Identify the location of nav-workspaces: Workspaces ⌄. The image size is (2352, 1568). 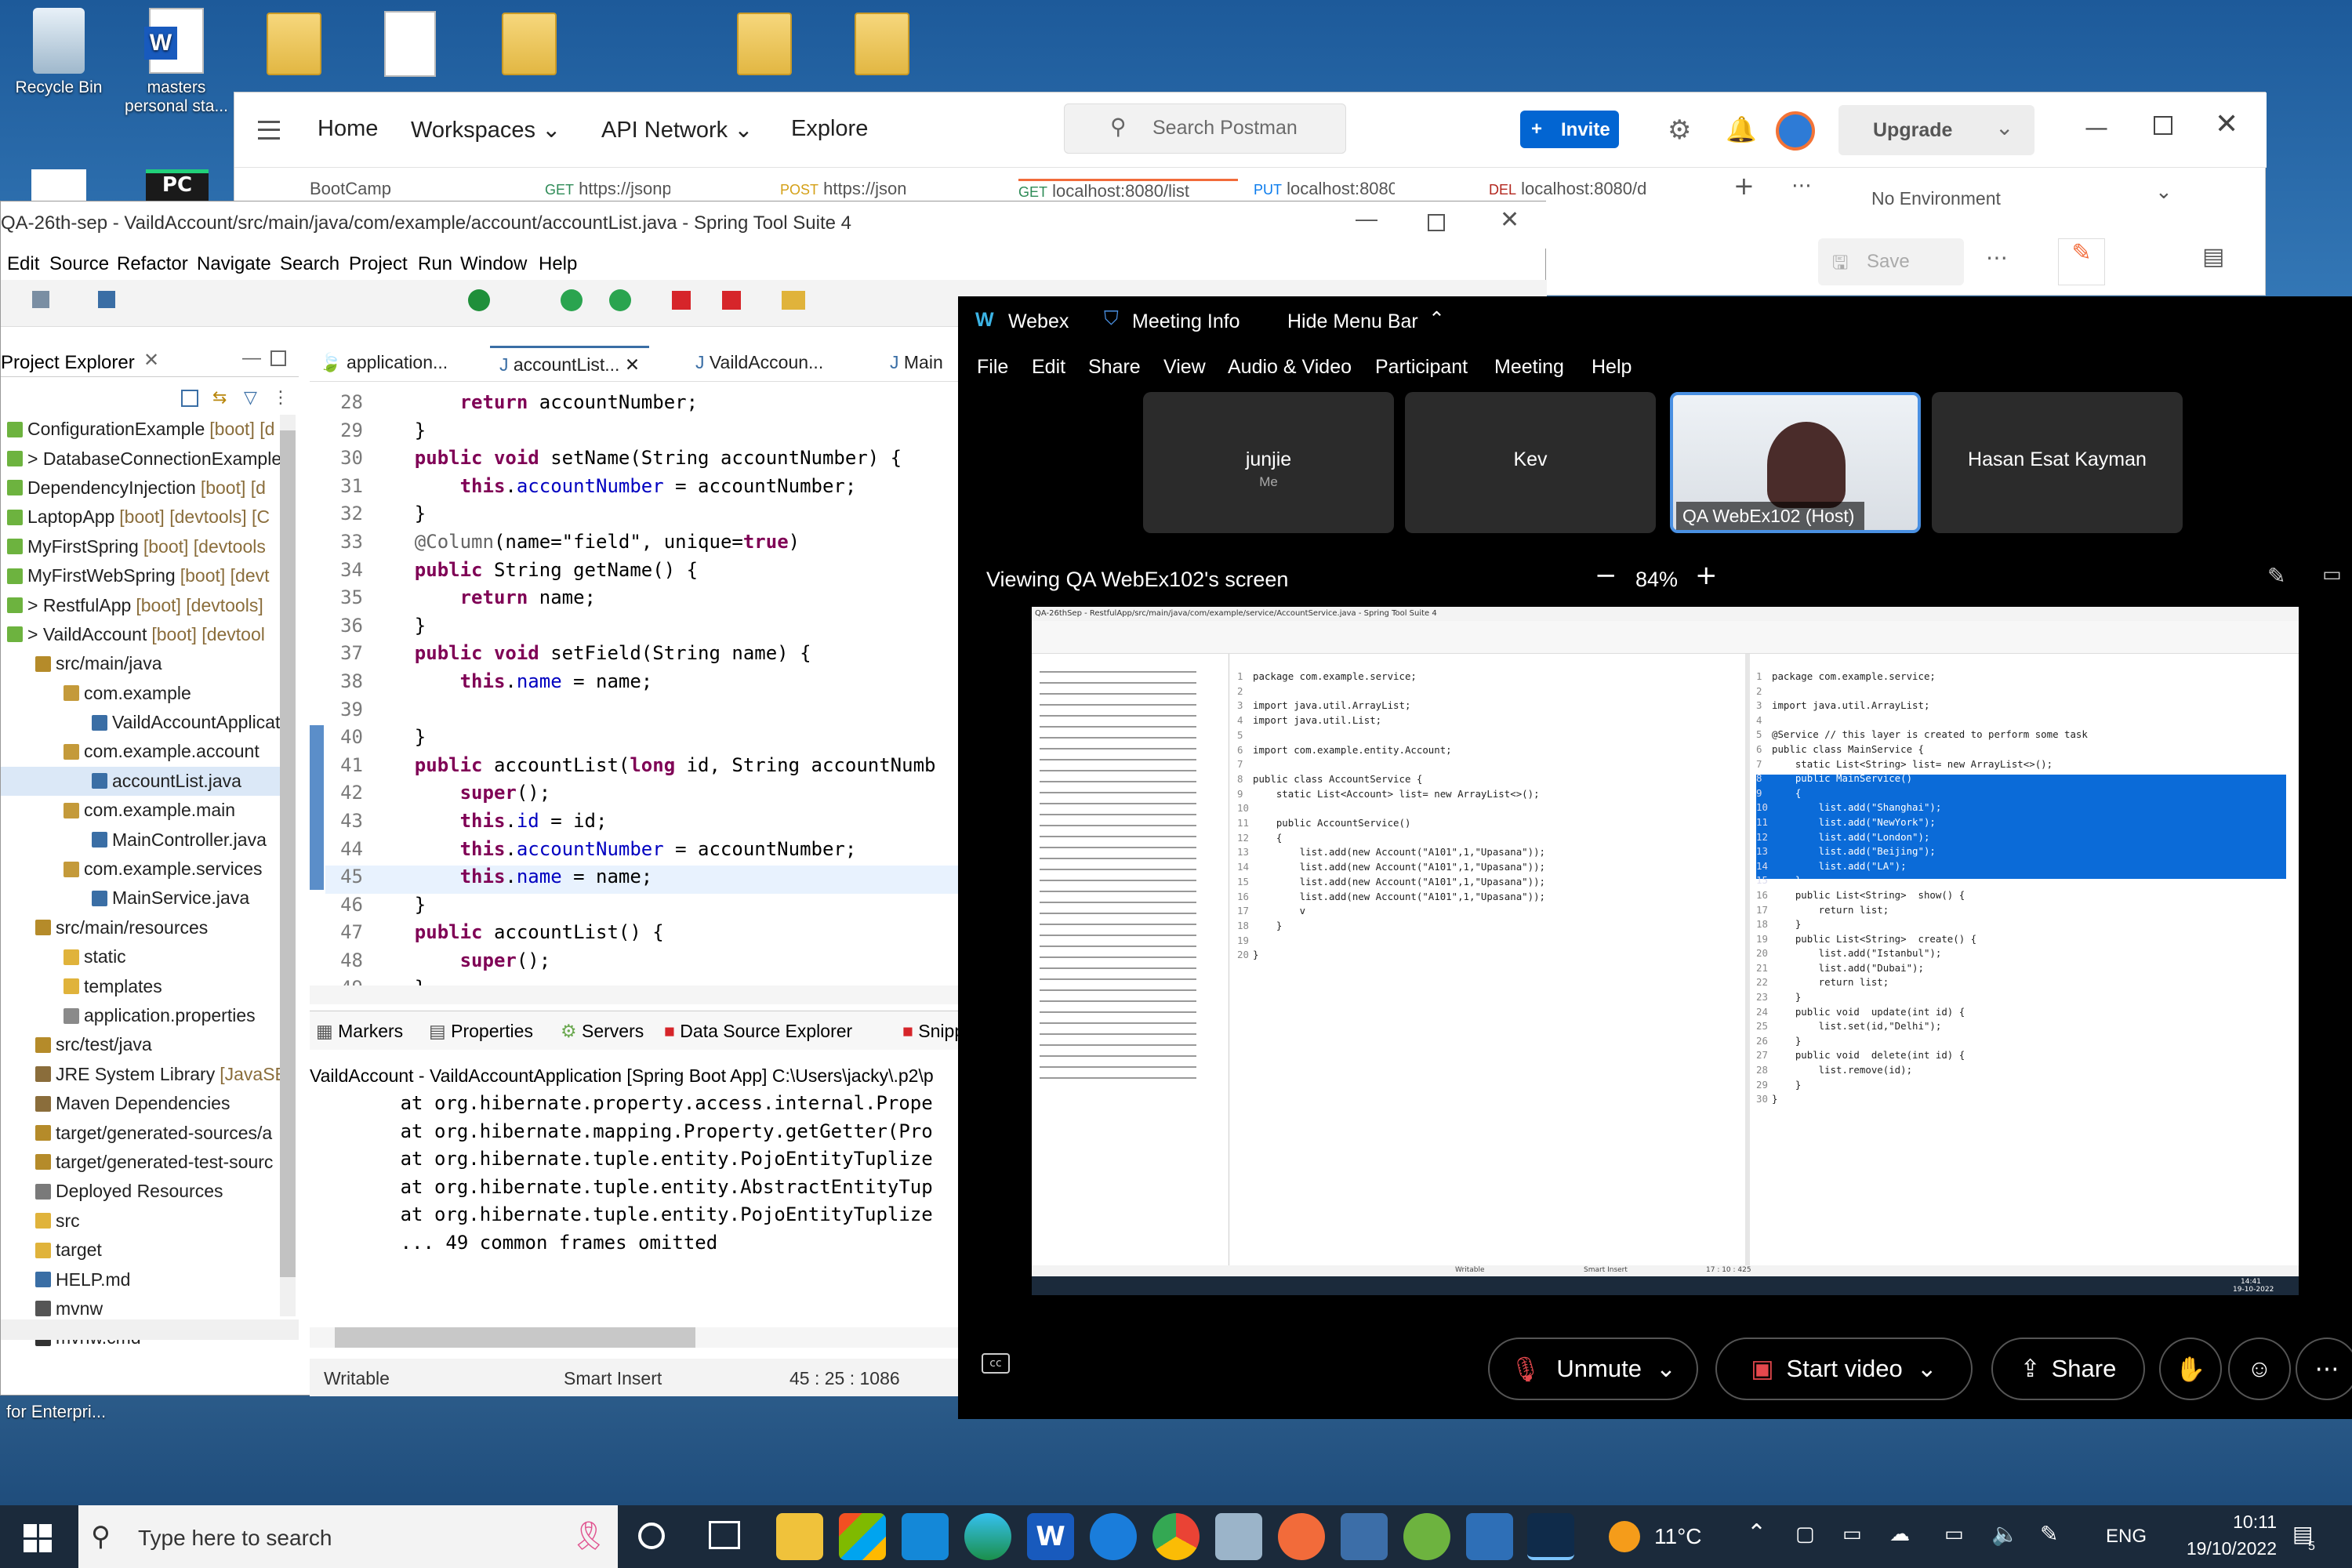
(486, 129).